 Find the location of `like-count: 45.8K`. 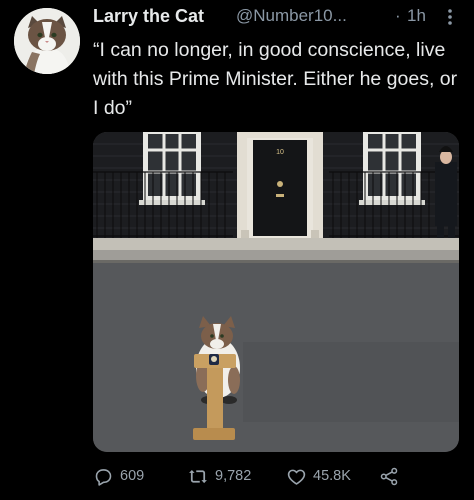

like-count: 45.8K is located at coordinates (332, 476).